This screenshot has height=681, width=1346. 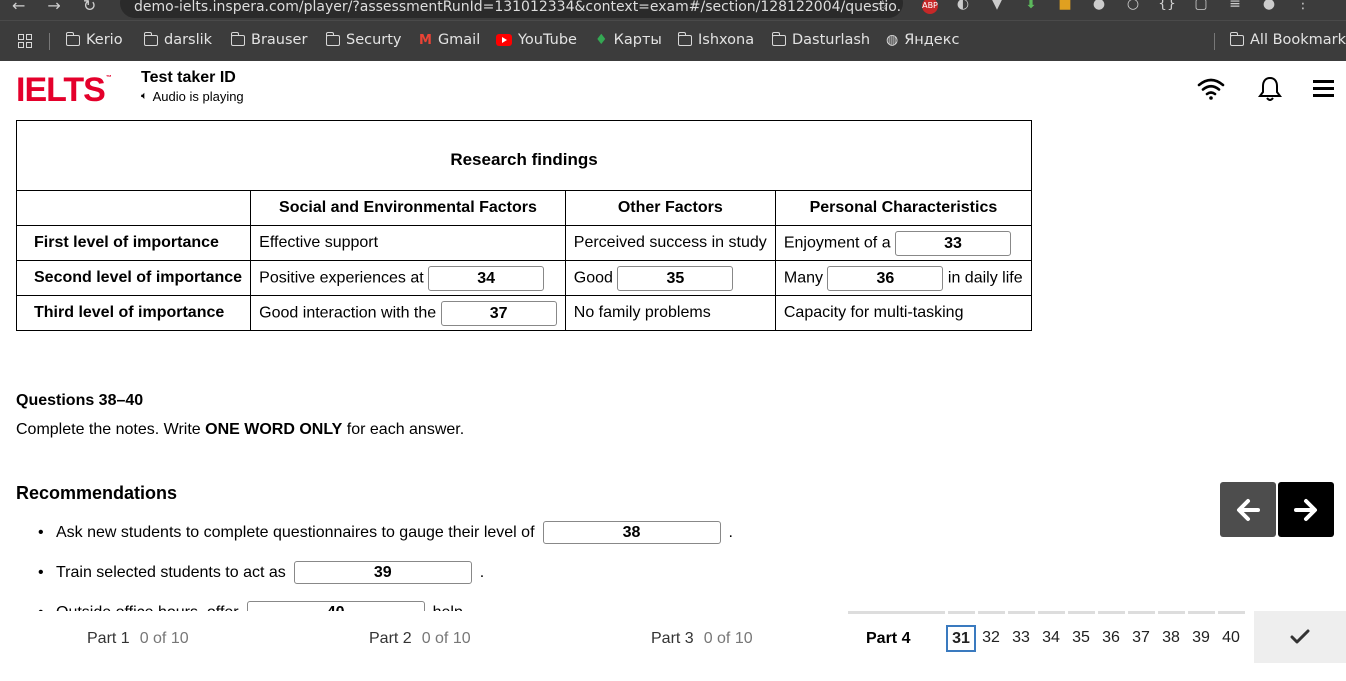 I want to click on instruction-text: for each answer., so click(x=403, y=429).